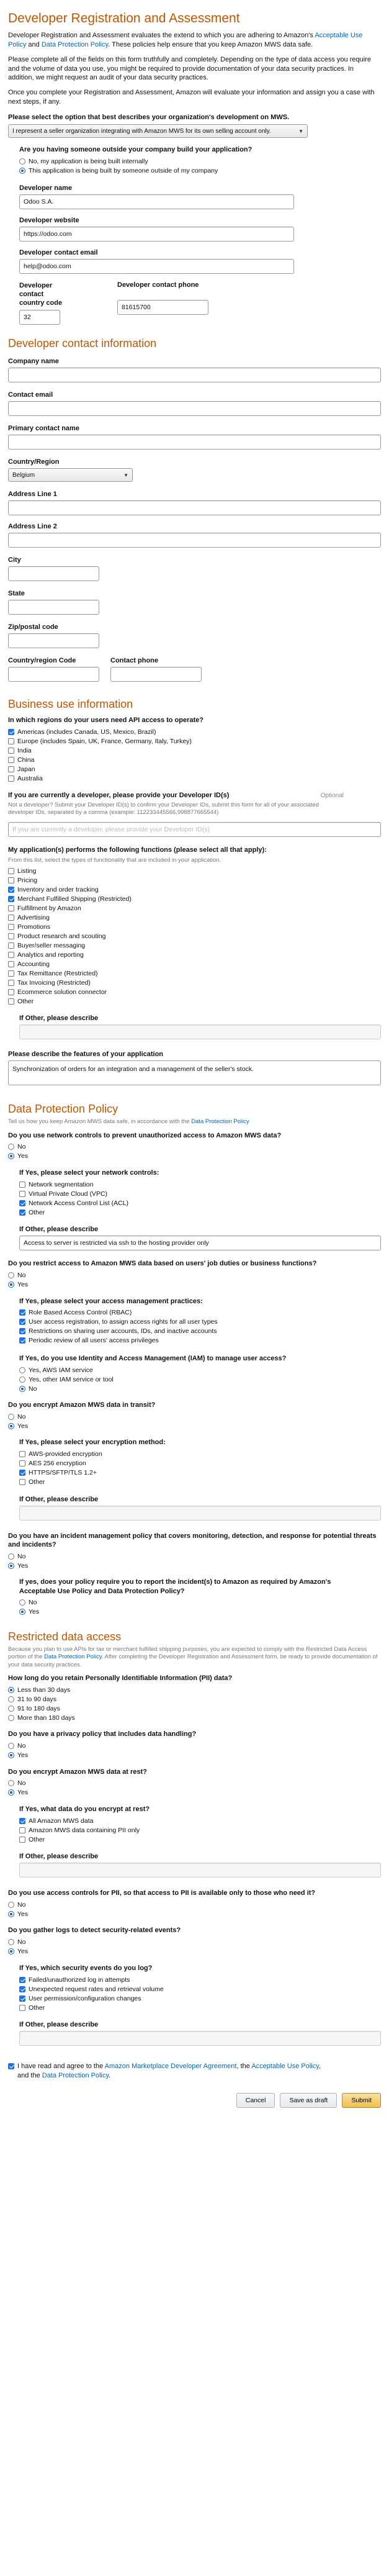 The height and width of the screenshot is (2576, 389). Describe the element at coordinates (194, 1783) in the screenshot. I see `encrypt-at-rest-no: No` at that location.